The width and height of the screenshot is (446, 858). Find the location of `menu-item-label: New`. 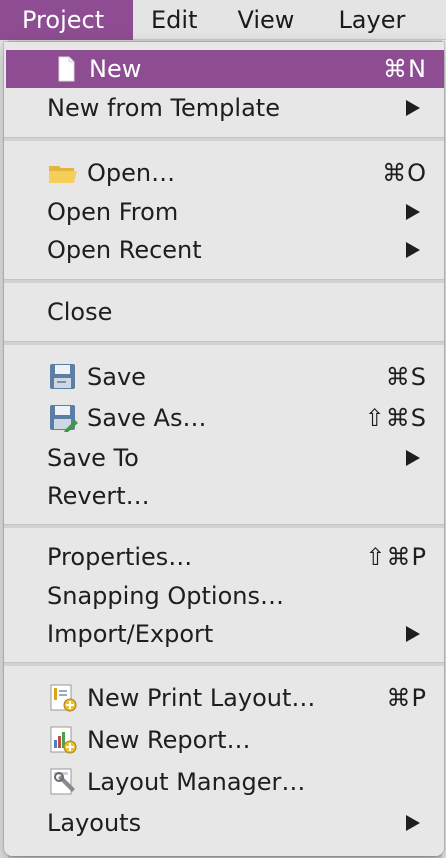

menu-item-label: New is located at coordinates (115, 69).